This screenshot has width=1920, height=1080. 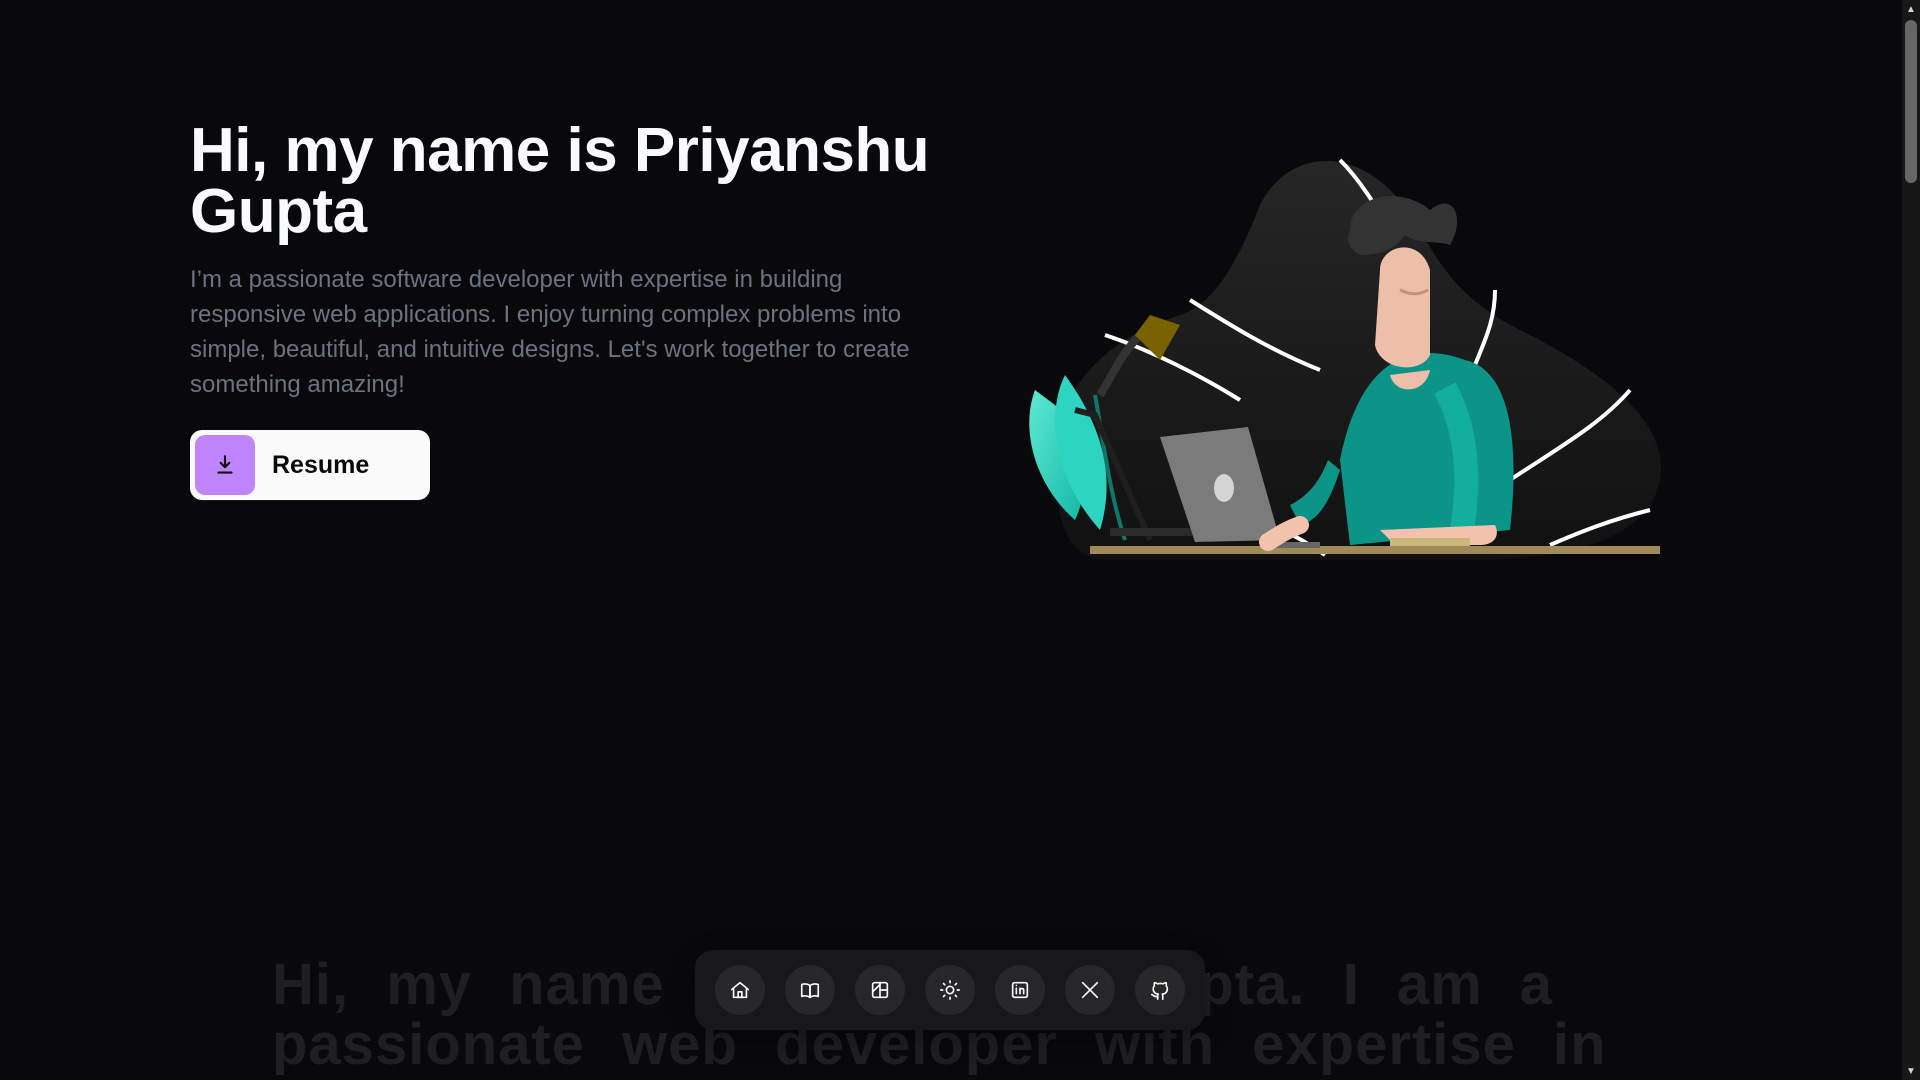 I want to click on layout-icon, so click(x=880, y=990).